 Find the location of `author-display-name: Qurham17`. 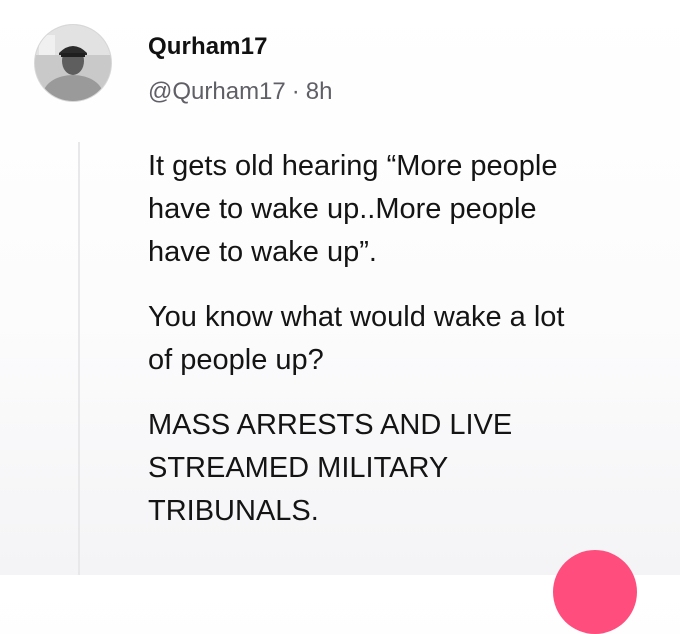

author-display-name: Qurham17 is located at coordinates (208, 47).